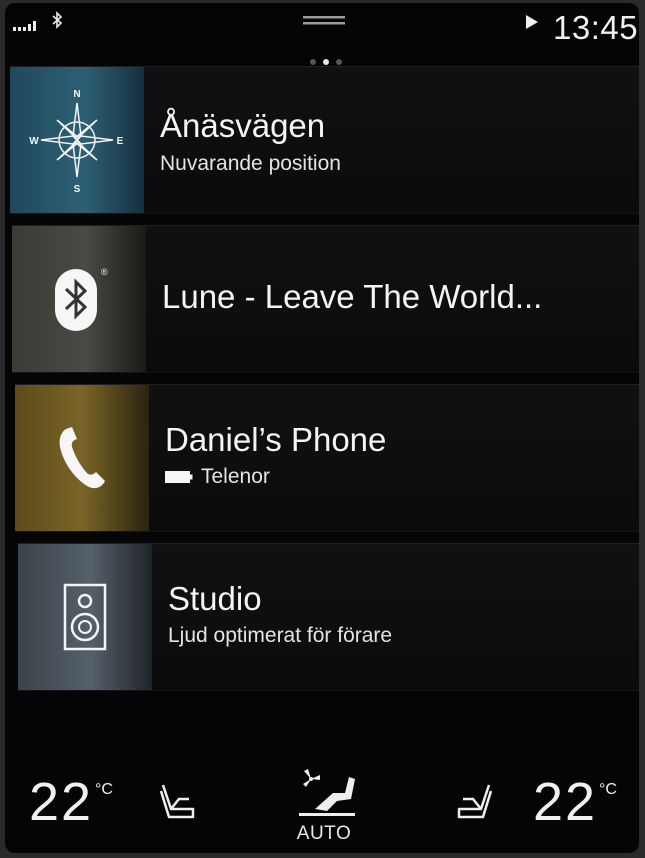 Image resolution: width=645 pixels, height=858 pixels. I want to click on climate-bar: 22 °C AUTO 22 °C, so click(322, 808).